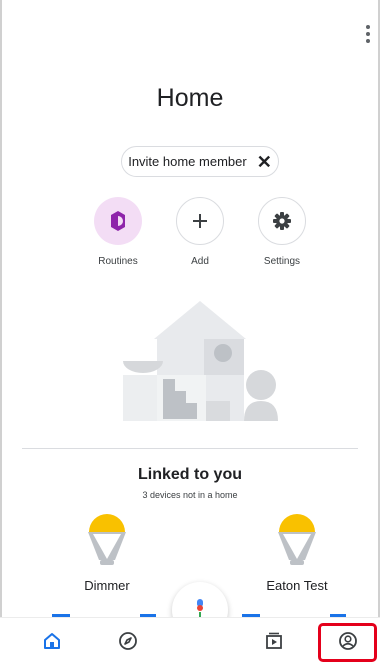 This screenshot has height=664, width=380. I want to click on nav-media, so click(274, 641).